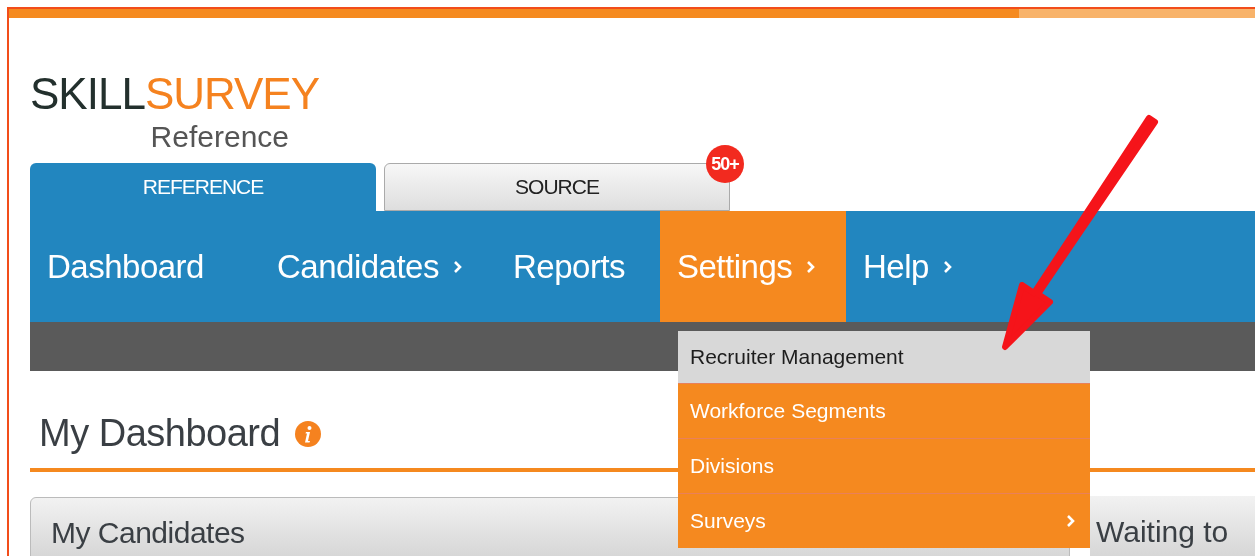 This screenshot has width=1255, height=556. Describe the element at coordinates (220, 137) in the screenshot. I see `logo-subtitle: Reference` at that location.